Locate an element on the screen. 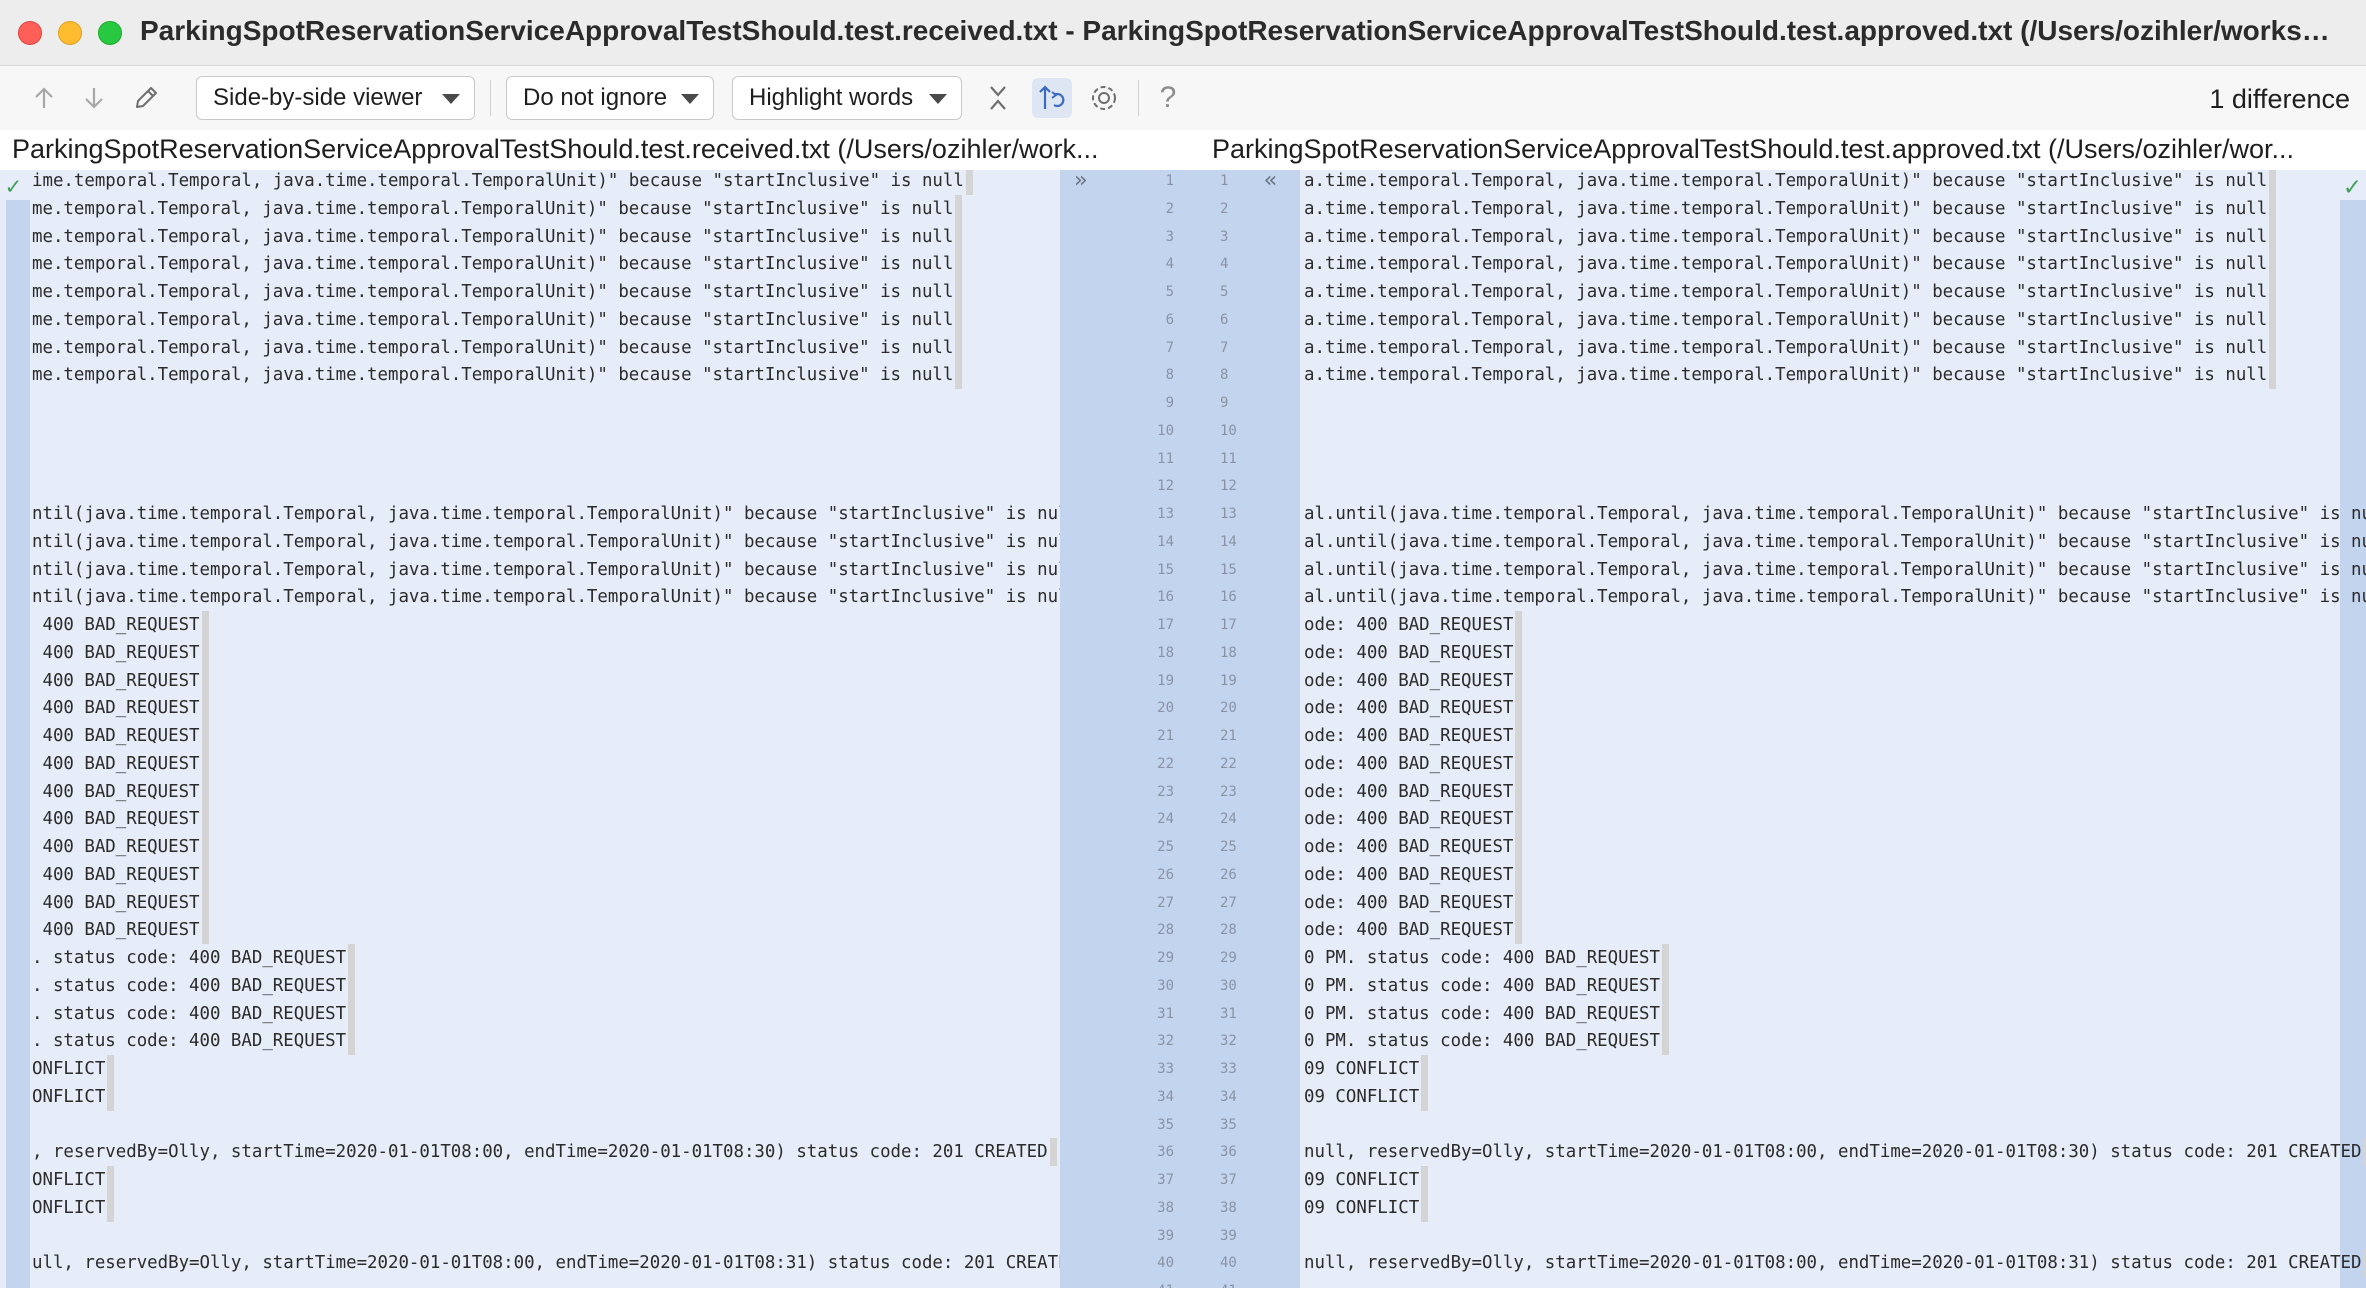 The width and height of the screenshot is (2366, 1310). code-line: 09 CONFLICT is located at coordinates (1366, 1207).